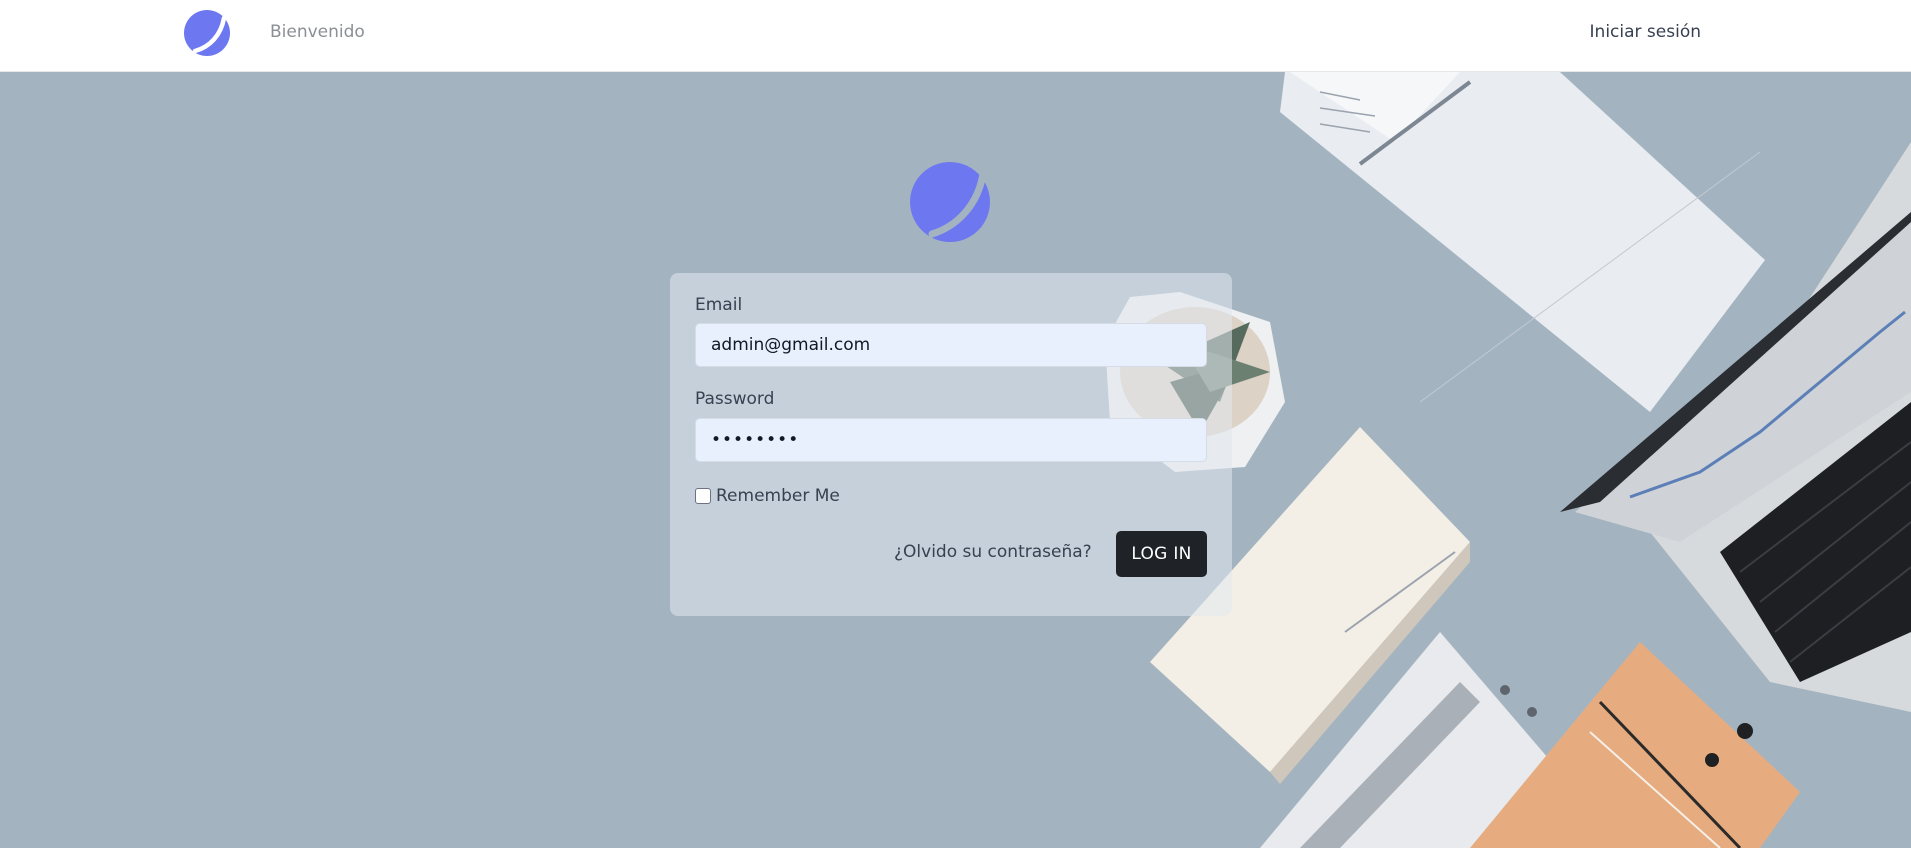  What do you see at coordinates (778, 496) in the screenshot?
I see `remember-me-label: Remember Me` at bounding box center [778, 496].